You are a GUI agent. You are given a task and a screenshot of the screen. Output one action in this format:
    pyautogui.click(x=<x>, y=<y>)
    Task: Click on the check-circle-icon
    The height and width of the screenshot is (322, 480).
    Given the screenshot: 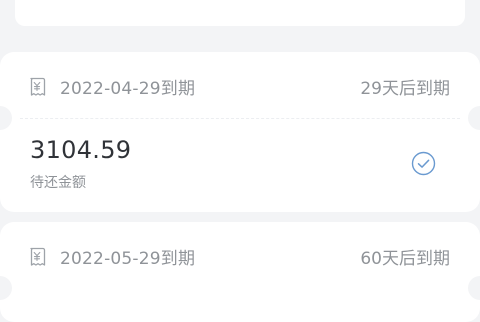 What is the action you would take?
    pyautogui.click(x=423, y=163)
    